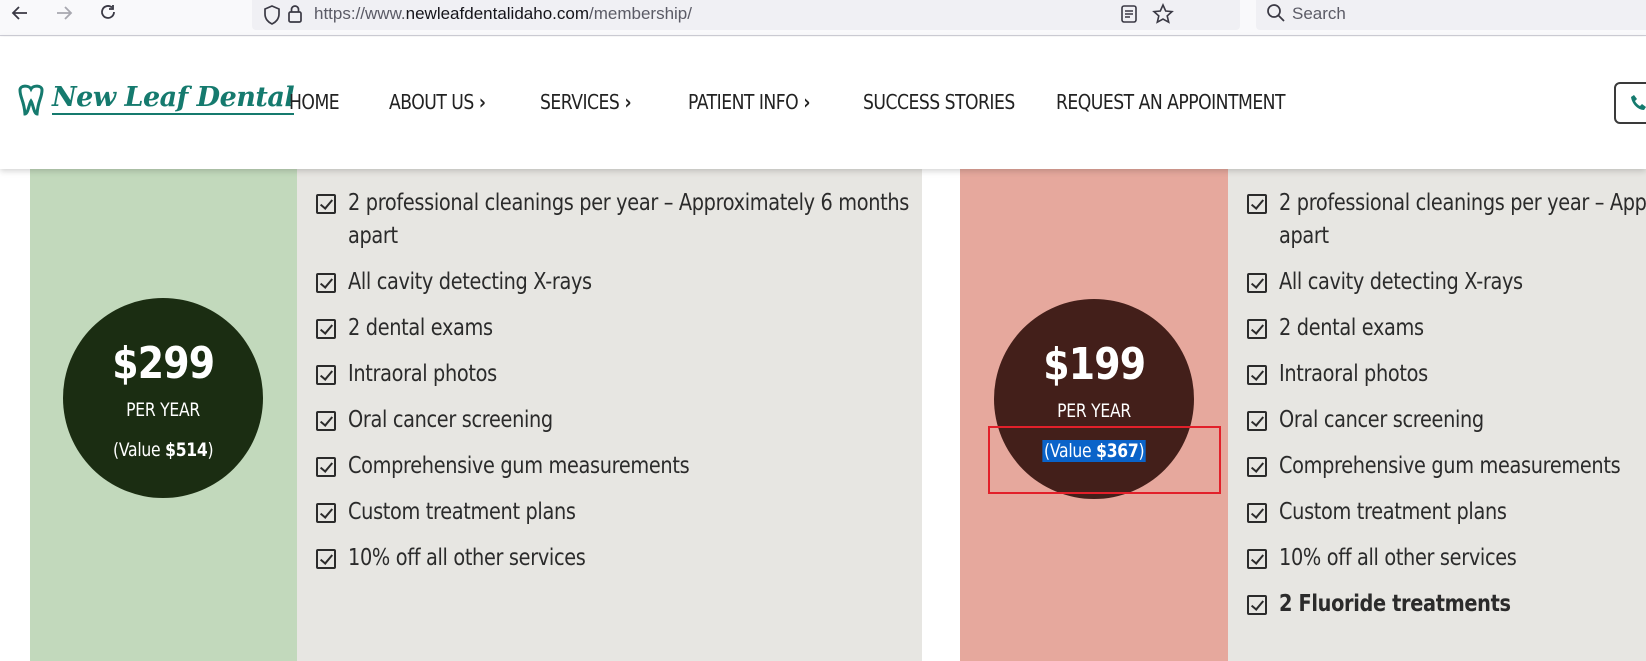 This screenshot has height=661, width=1646. Describe the element at coordinates (108, 13) in the screenshot. I see `reload-button` at that location.